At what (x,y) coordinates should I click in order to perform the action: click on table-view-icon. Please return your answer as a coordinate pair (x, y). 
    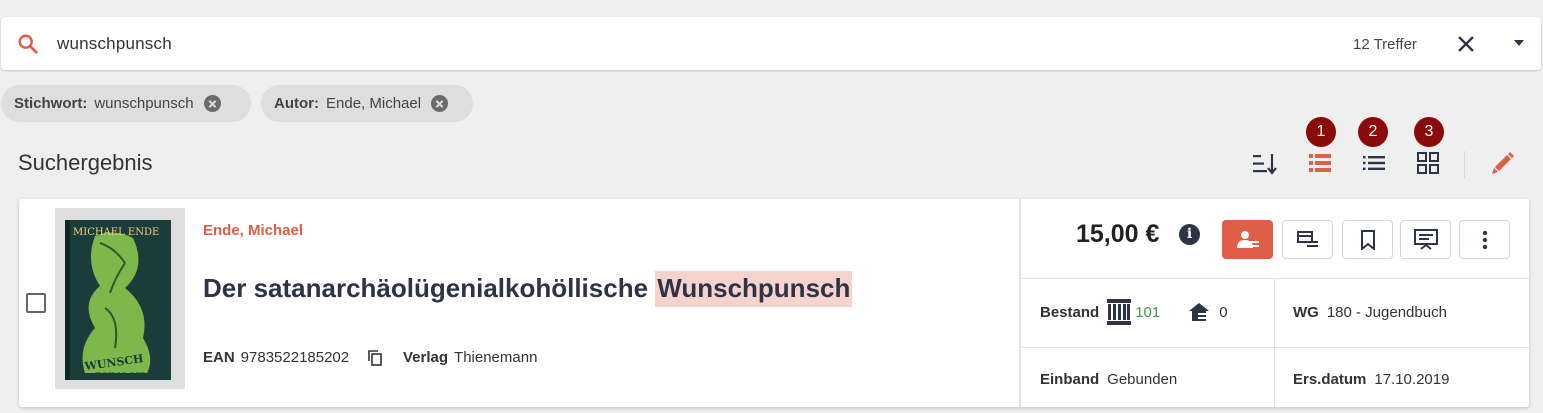
    Looking at the image, I should click on (1320, 163).